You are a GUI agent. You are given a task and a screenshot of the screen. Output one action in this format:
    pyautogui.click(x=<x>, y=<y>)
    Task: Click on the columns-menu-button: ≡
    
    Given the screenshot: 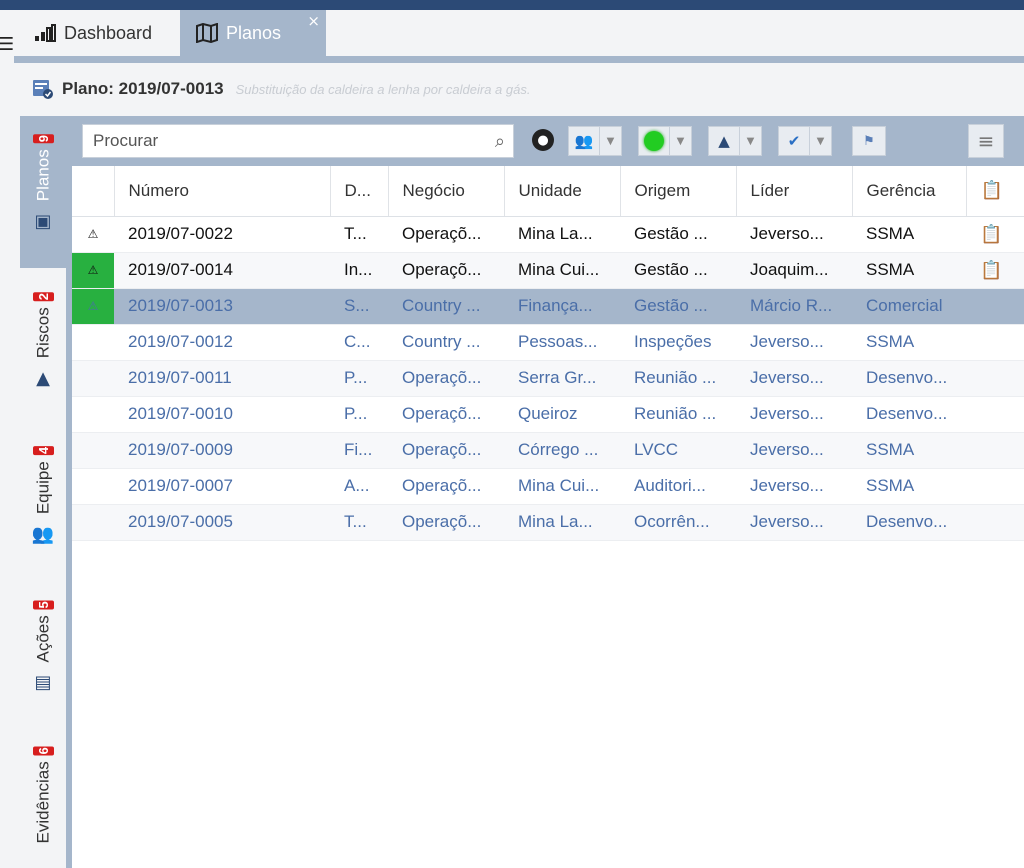 What is the action you would take?
    pyautogui.click(x=986, y=141)
    